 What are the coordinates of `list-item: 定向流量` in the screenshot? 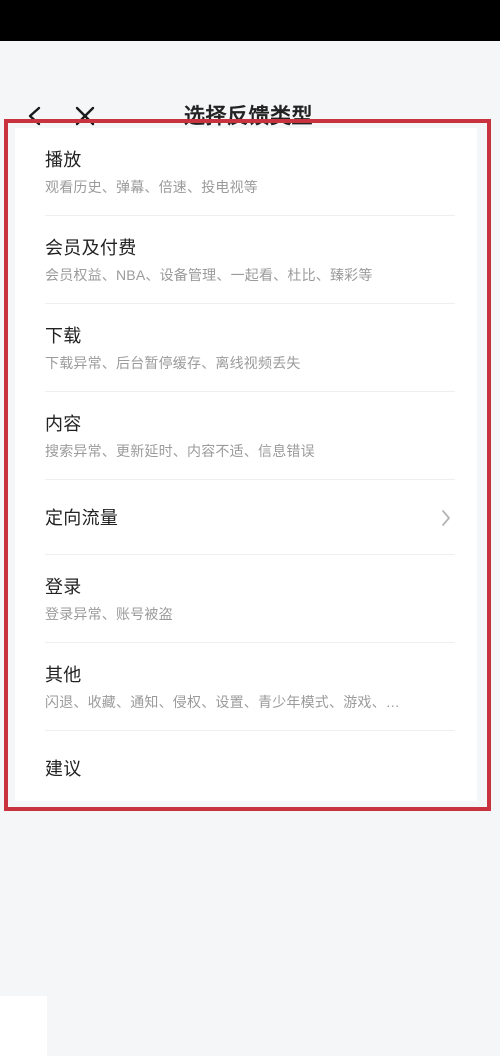 It's located at (246, 517).